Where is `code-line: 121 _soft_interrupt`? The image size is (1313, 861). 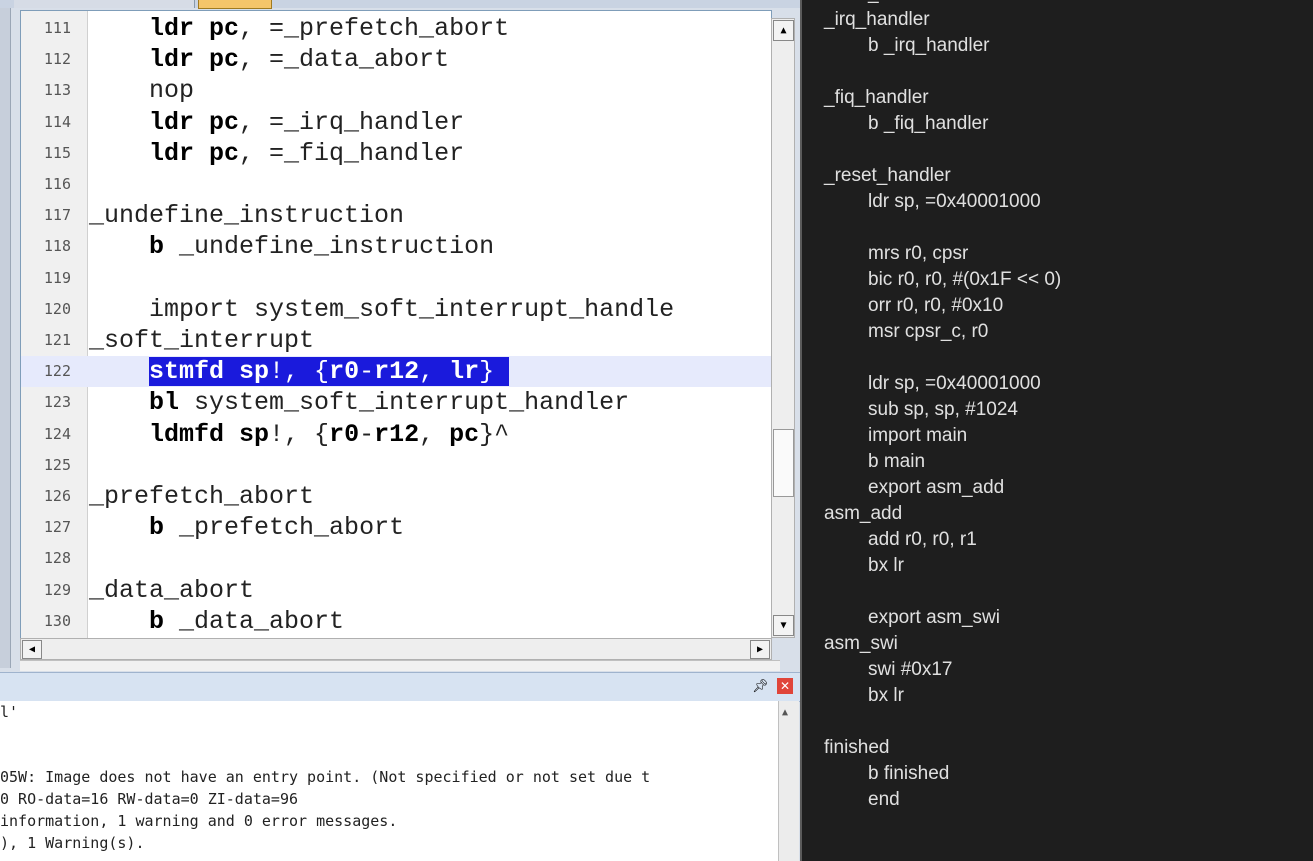
code-line: 121 _soft_interrupt is located at coordinates (396, 340).